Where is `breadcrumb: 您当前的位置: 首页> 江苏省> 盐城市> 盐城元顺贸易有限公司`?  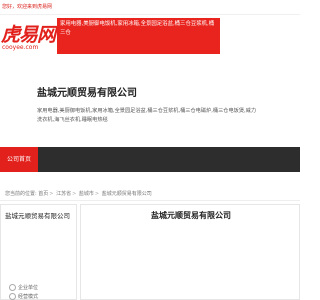 breadcrumb: 您当前的位置: 首页> 江苏省> 盐城市> 盐城元顺贸易有限公司 is located at coordinates (78, 193).